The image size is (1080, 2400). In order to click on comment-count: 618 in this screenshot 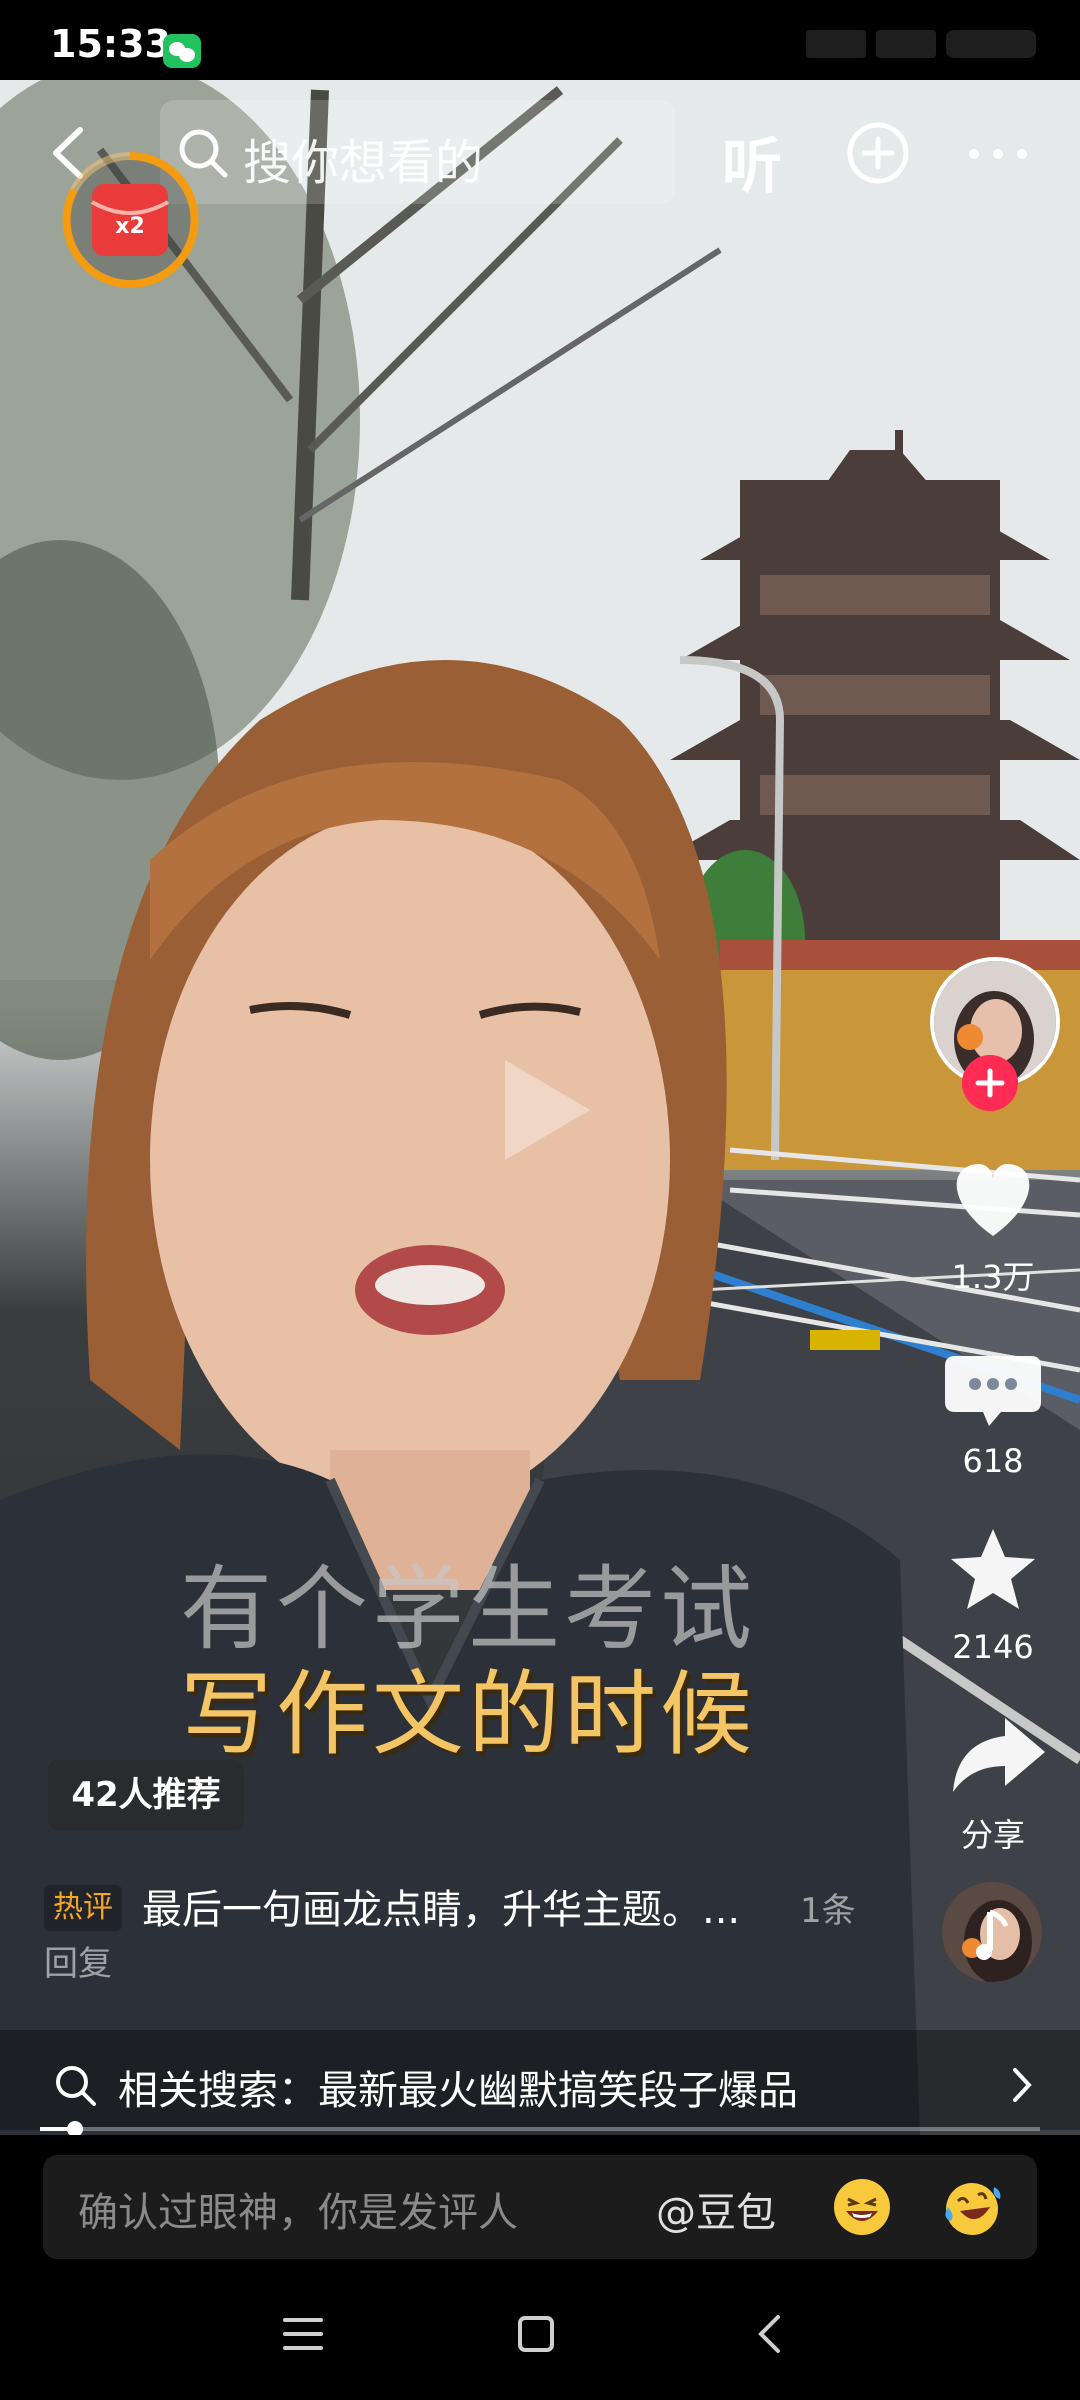, I will do `click(993, 1461)`.